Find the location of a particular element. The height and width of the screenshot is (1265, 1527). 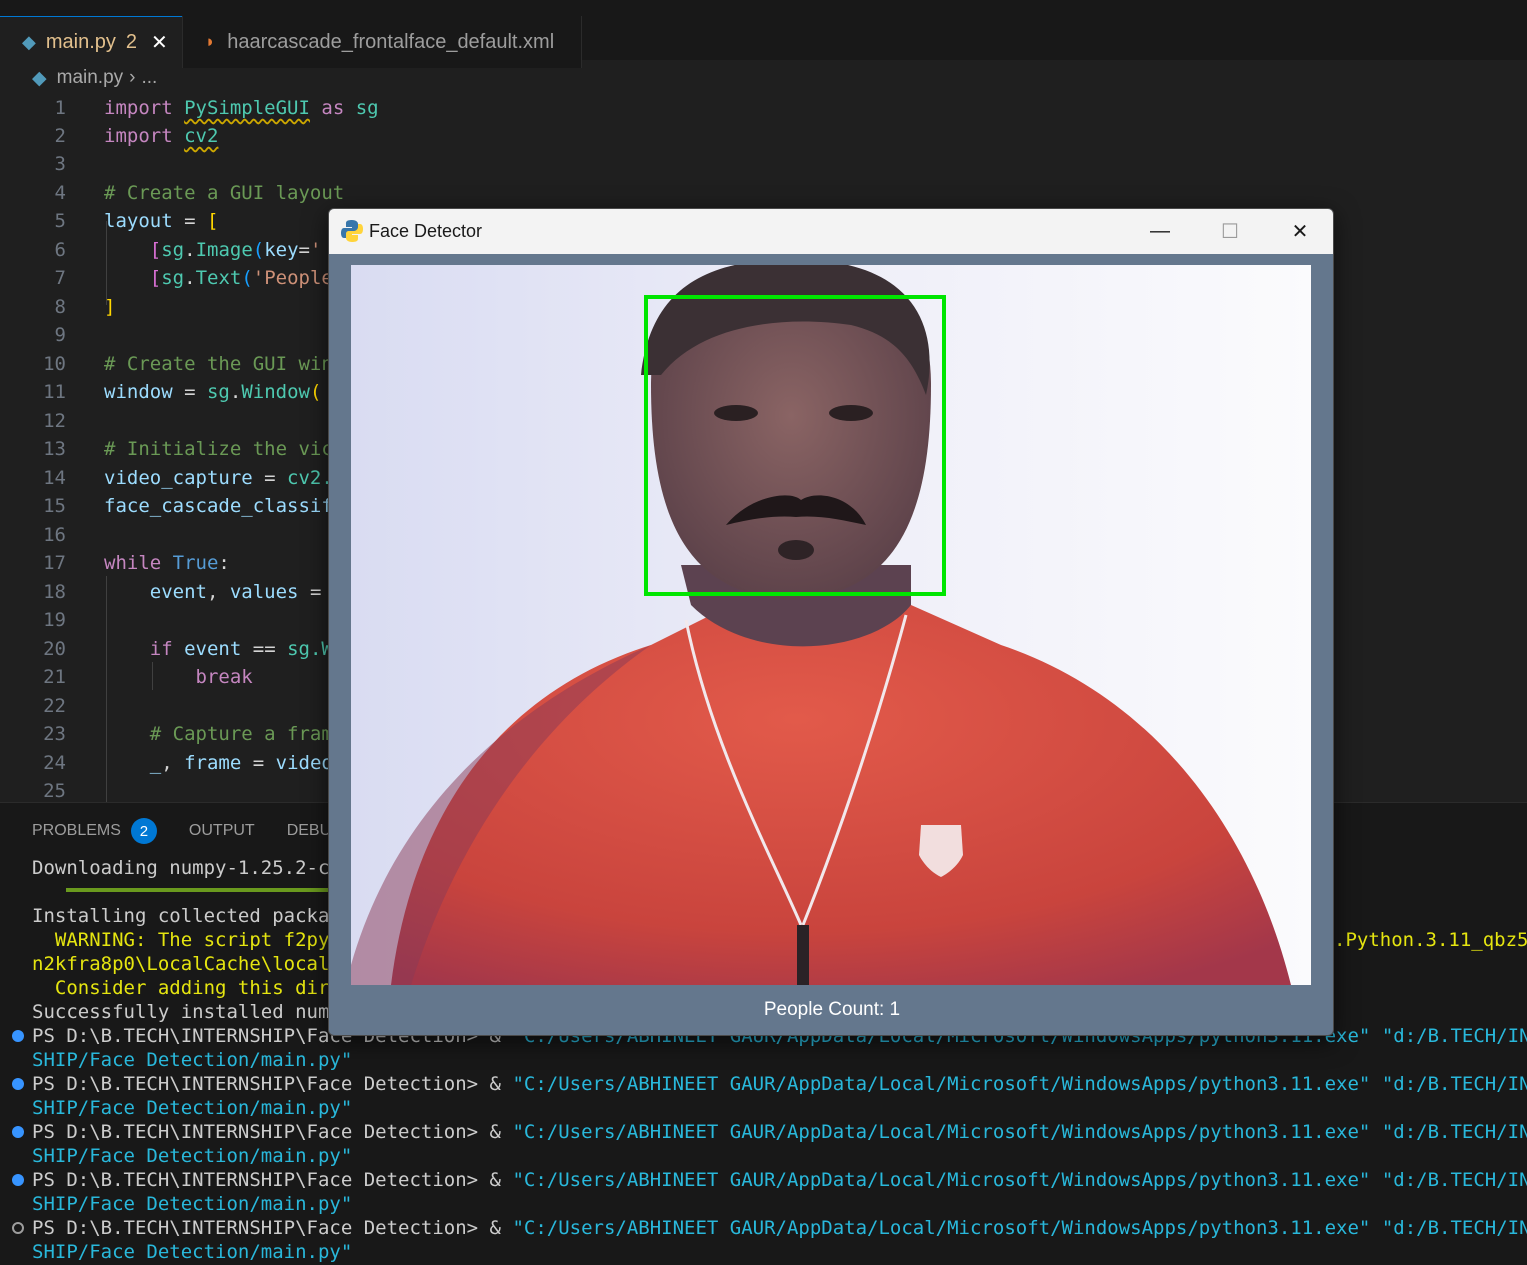

minimize-button: — is located at coordinates (1160, 231).